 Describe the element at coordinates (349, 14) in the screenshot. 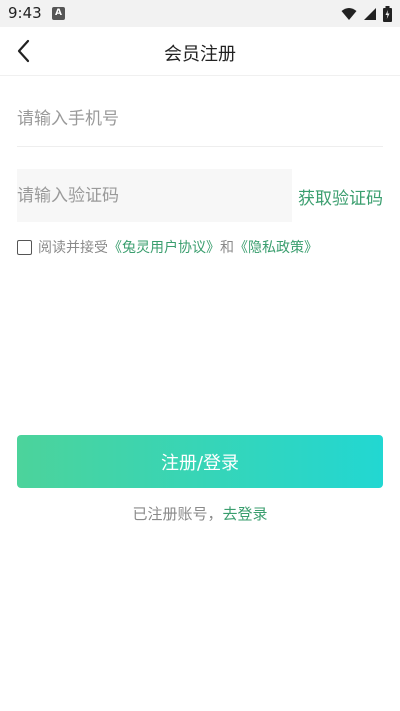

I see `wifi-icon` at that location.